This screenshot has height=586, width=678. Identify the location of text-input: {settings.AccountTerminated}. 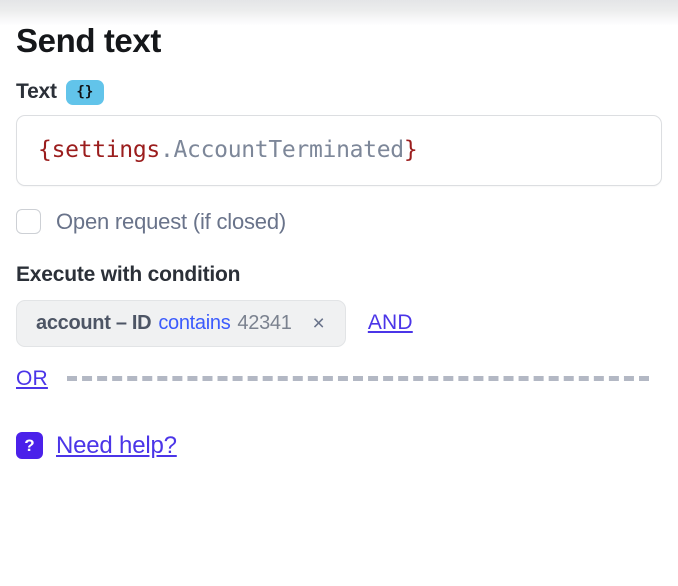
(339, 150).